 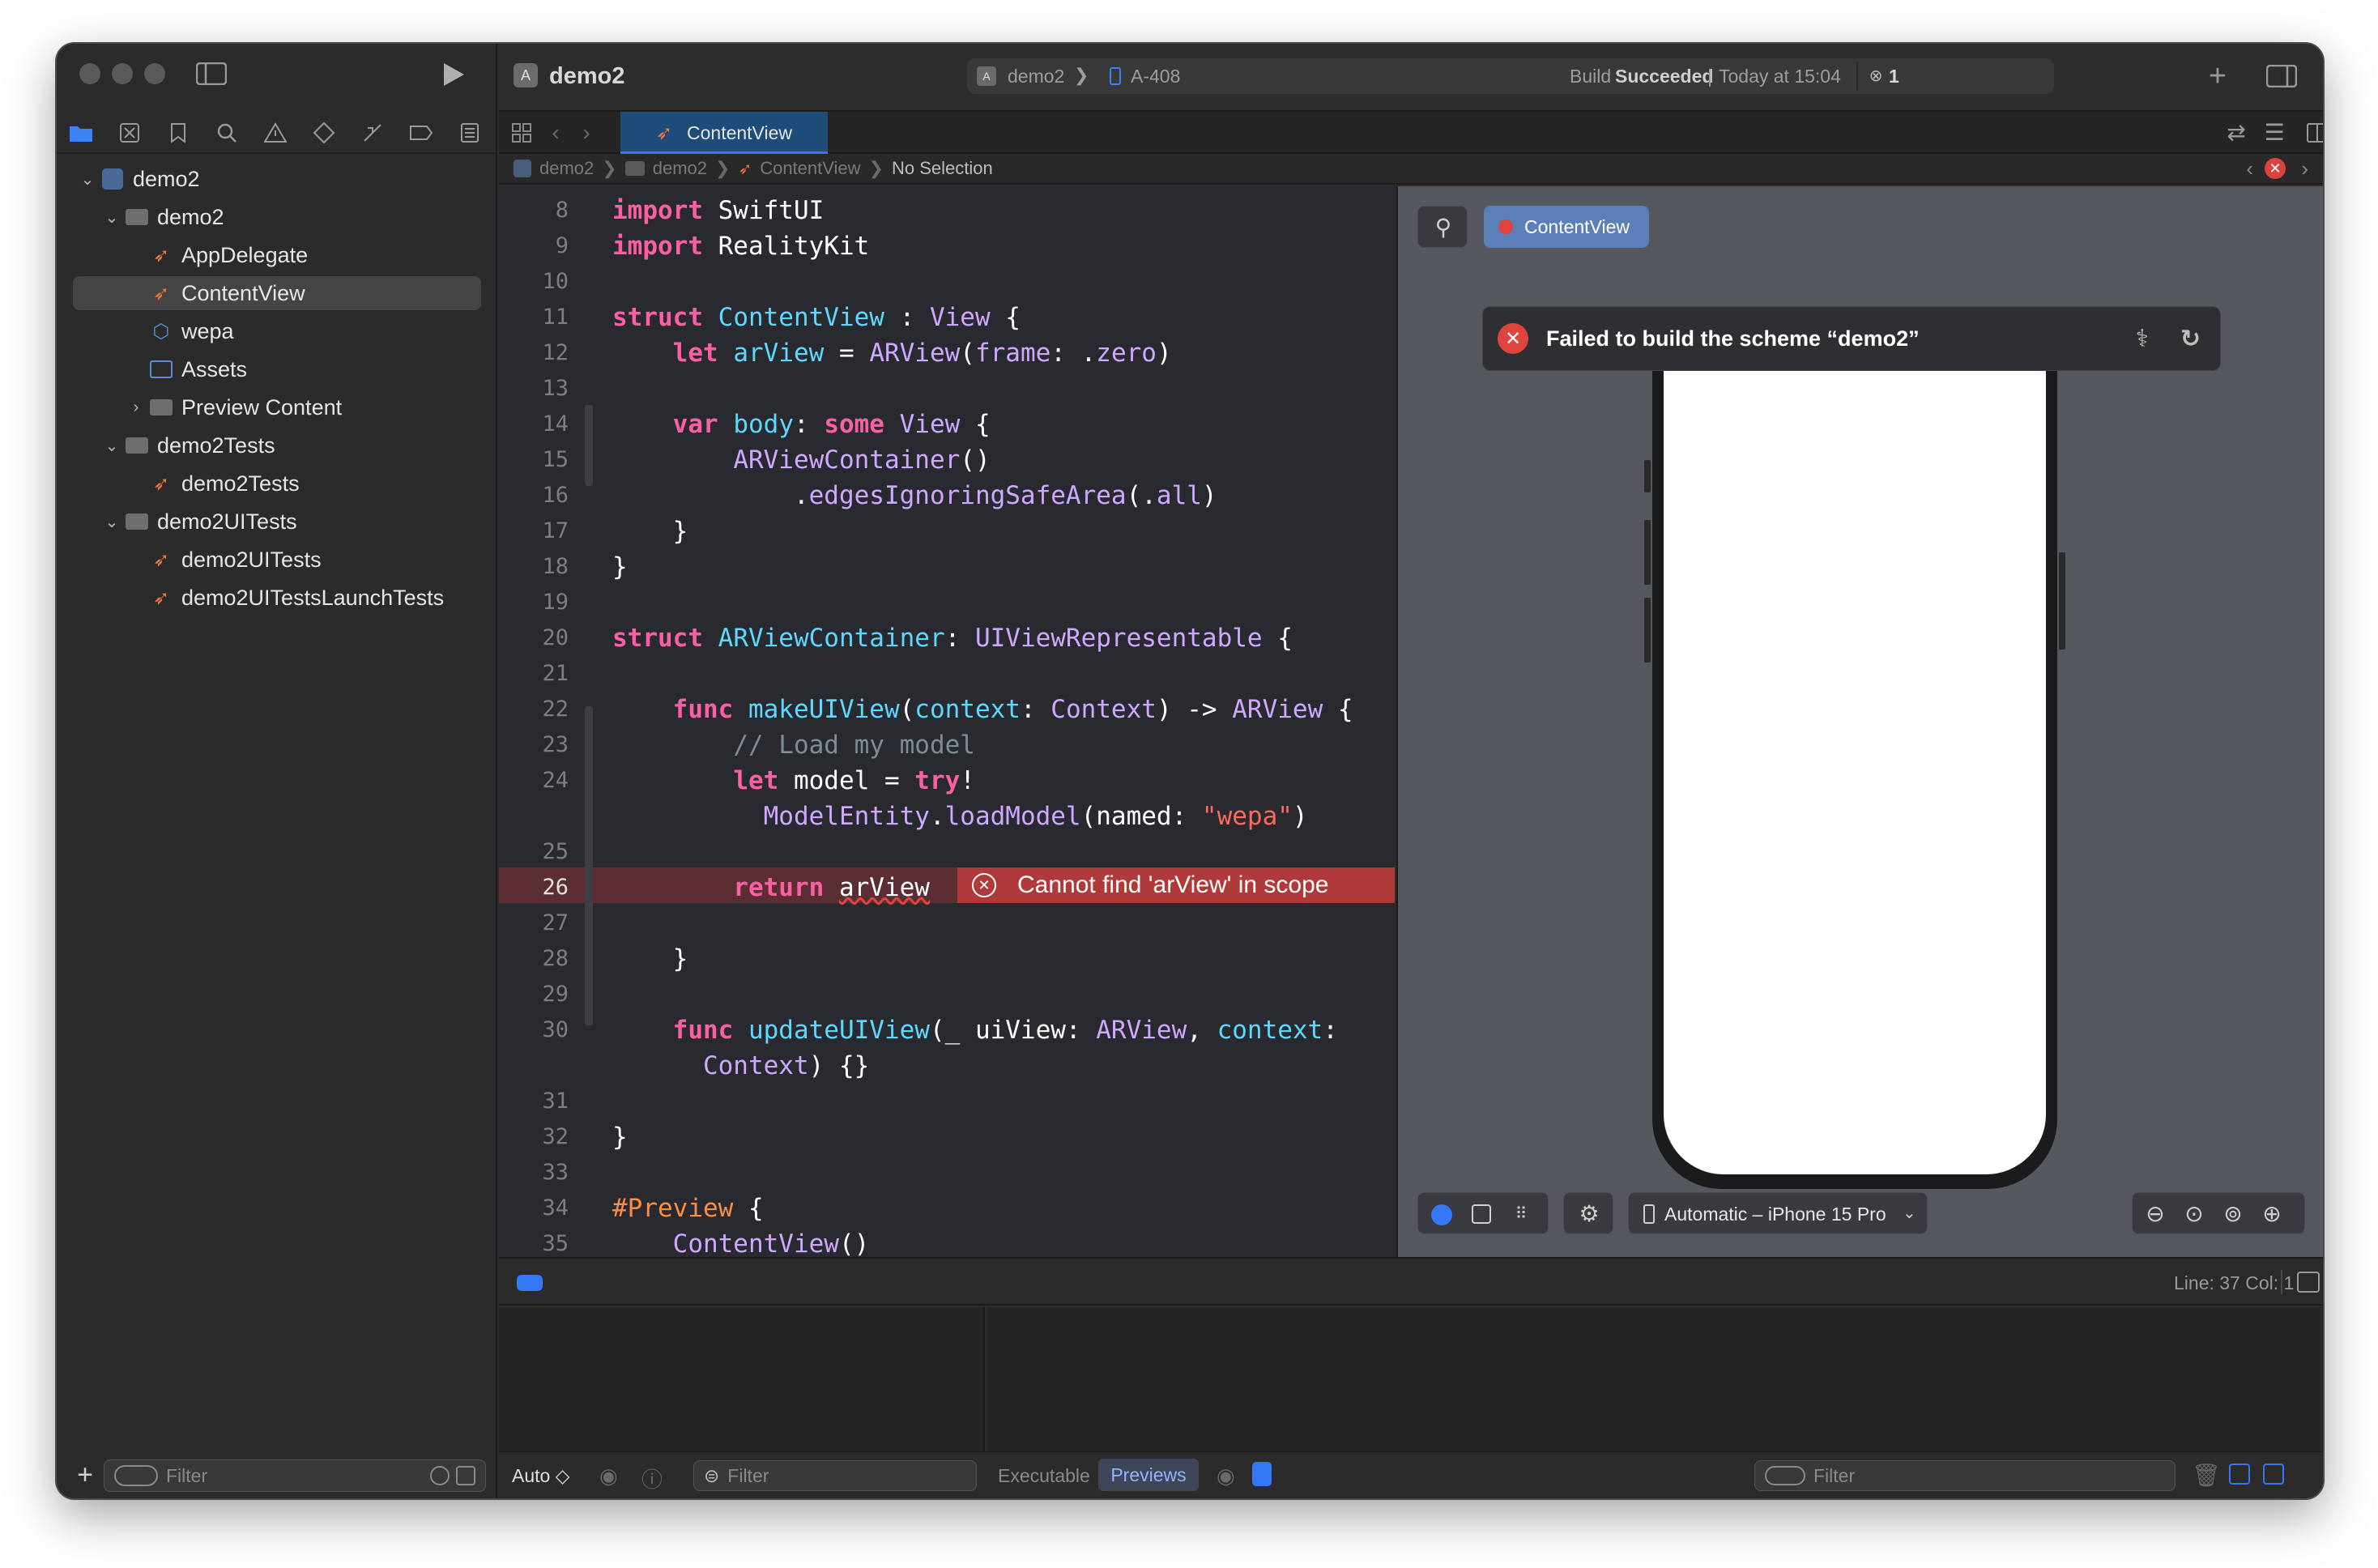 I want to click on tree-item: ⌄ demo2UITests, so click(x=277, y=522).